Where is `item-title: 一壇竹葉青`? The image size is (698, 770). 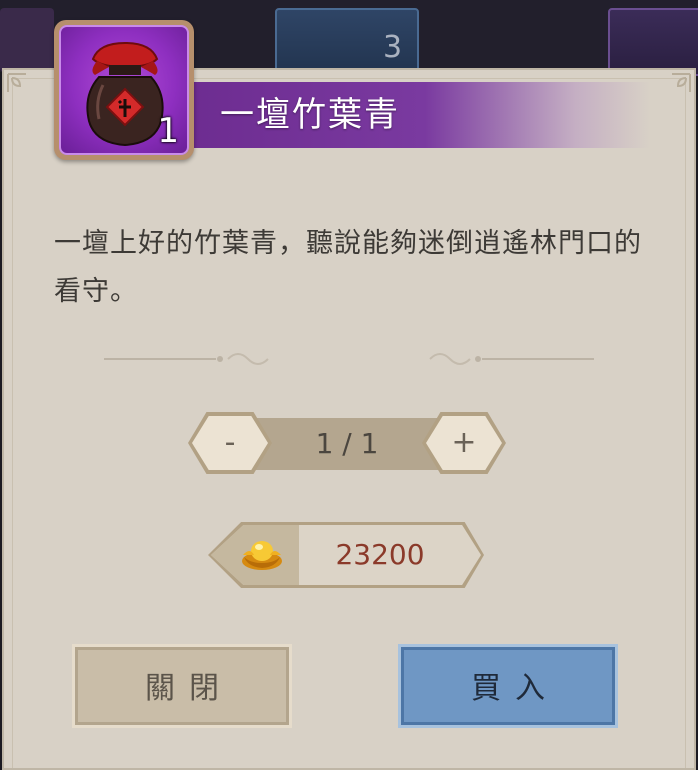
item-title: 一壇竹葉青 is located at coordinates (310, 115).